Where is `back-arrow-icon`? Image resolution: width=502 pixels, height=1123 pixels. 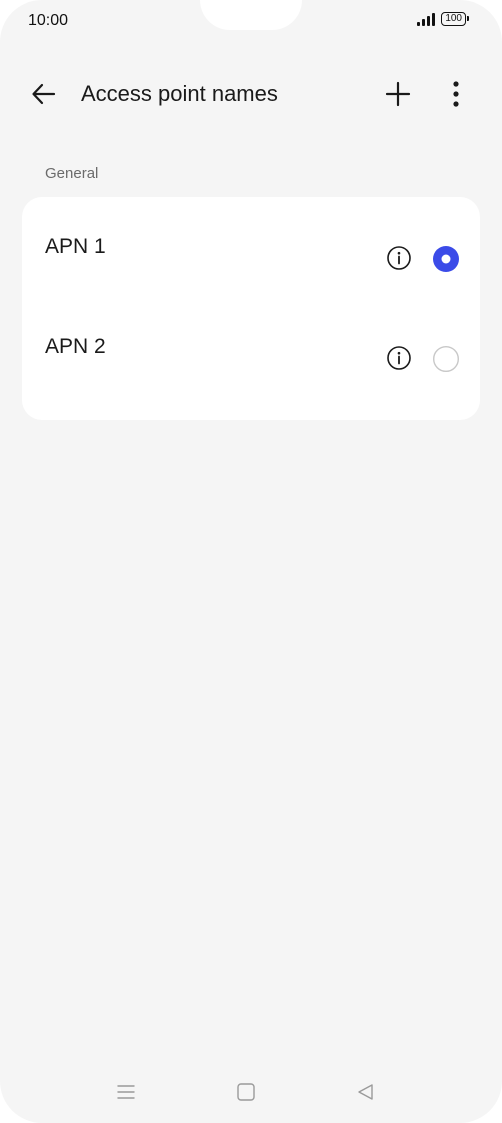
back-arrow-icon is located at coordinates (44, 94).